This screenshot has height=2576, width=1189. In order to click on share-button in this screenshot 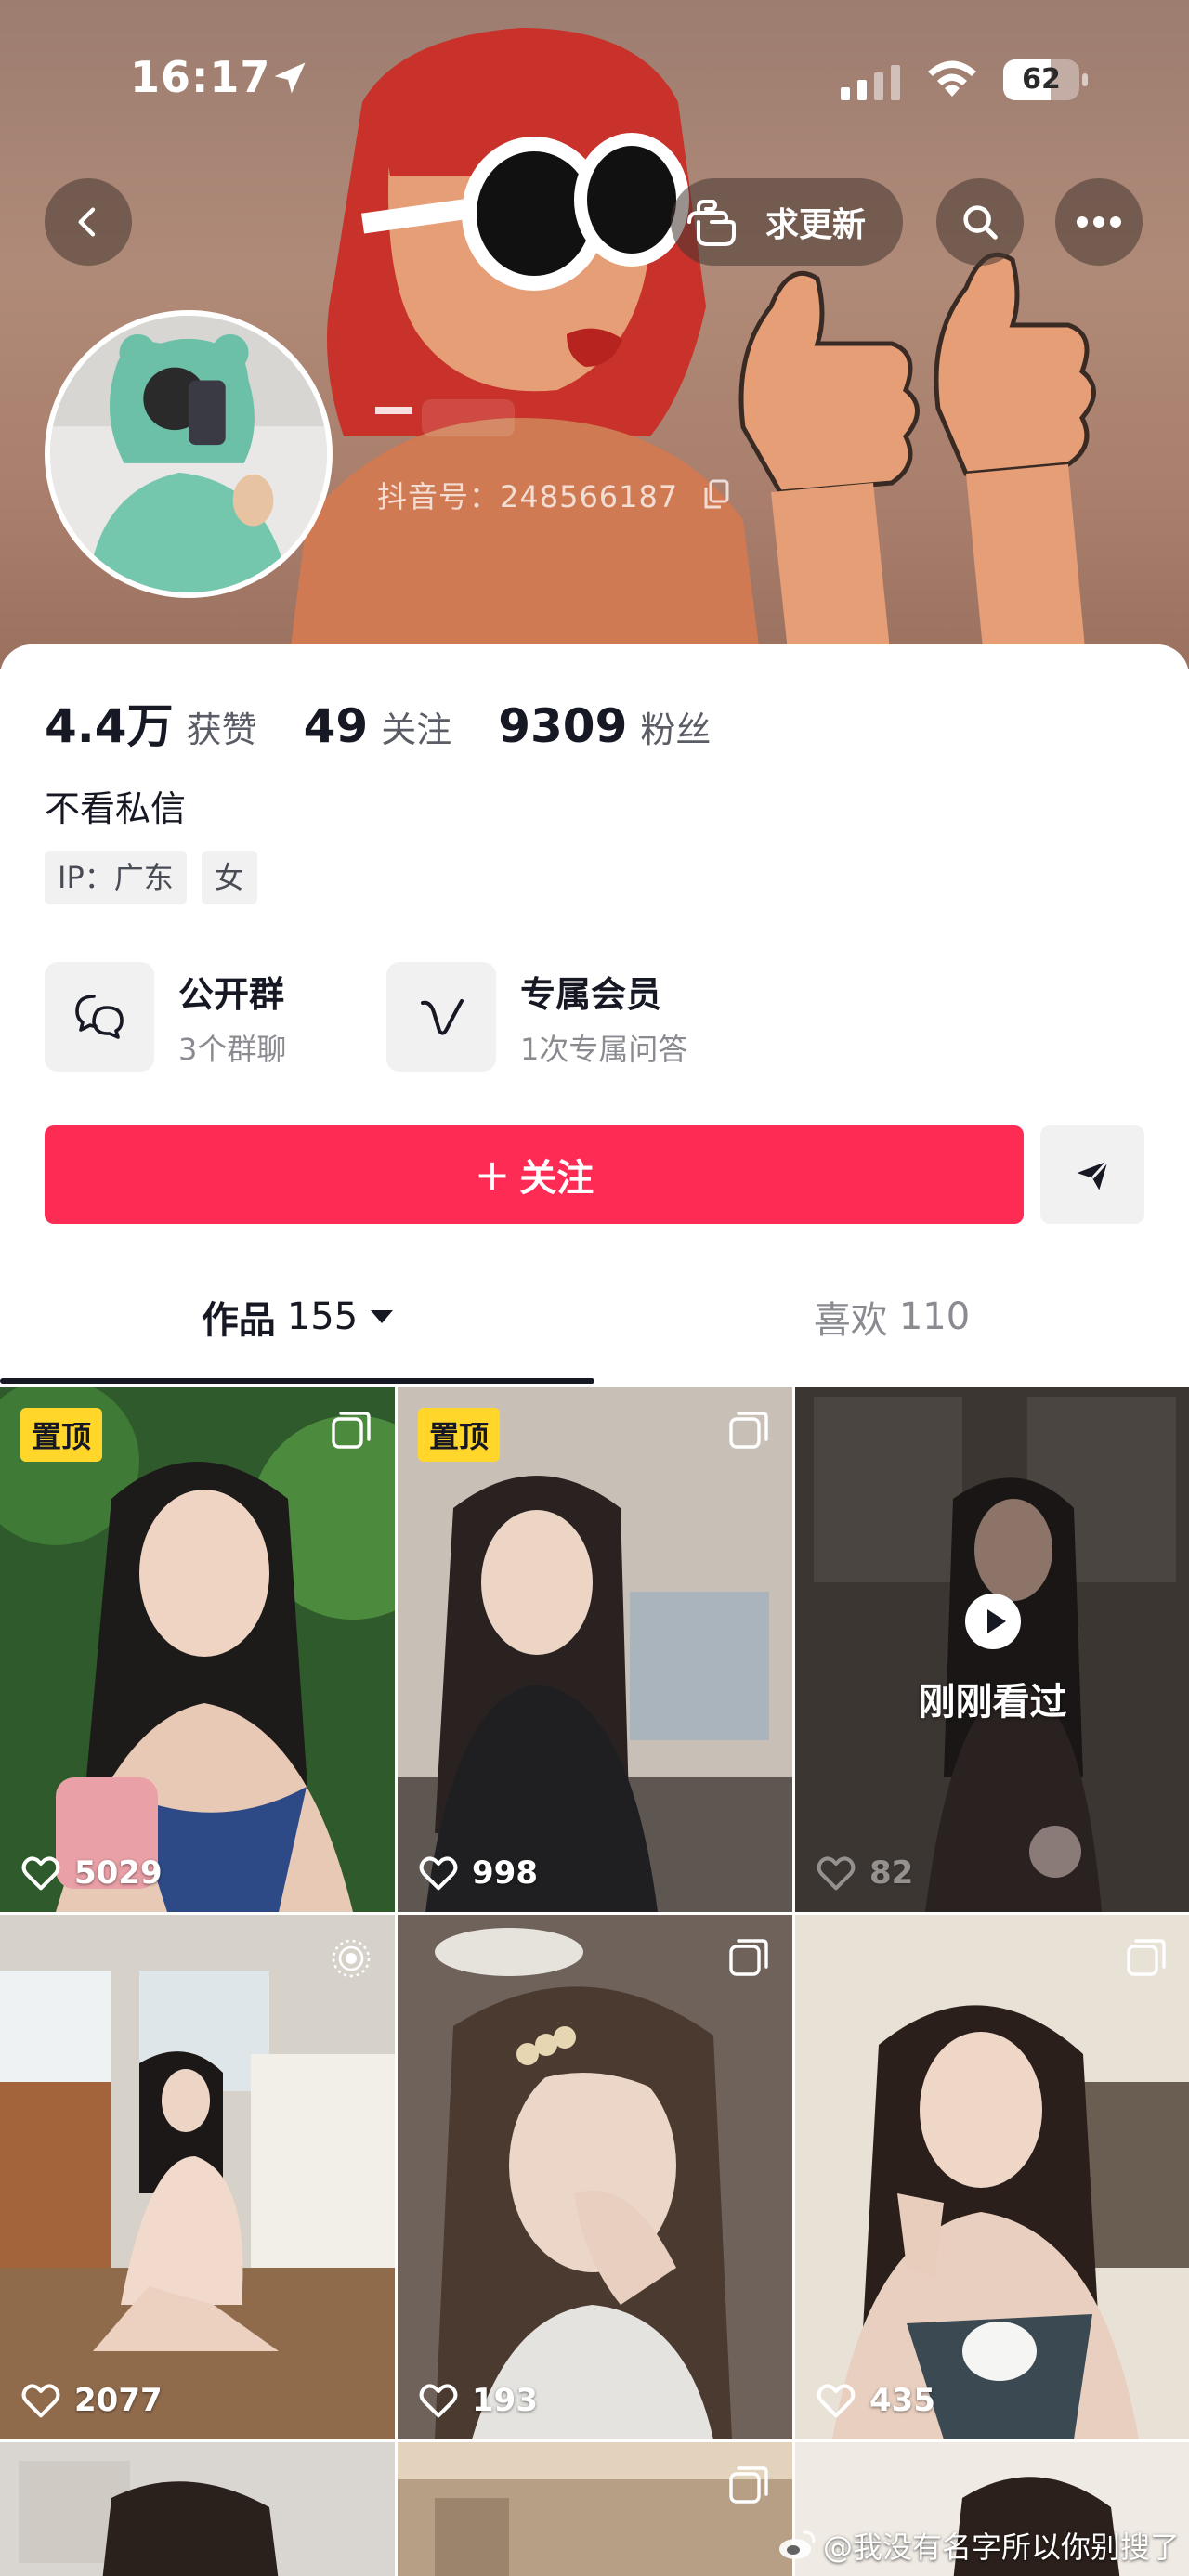, I will do `click(1092, 1174)`.